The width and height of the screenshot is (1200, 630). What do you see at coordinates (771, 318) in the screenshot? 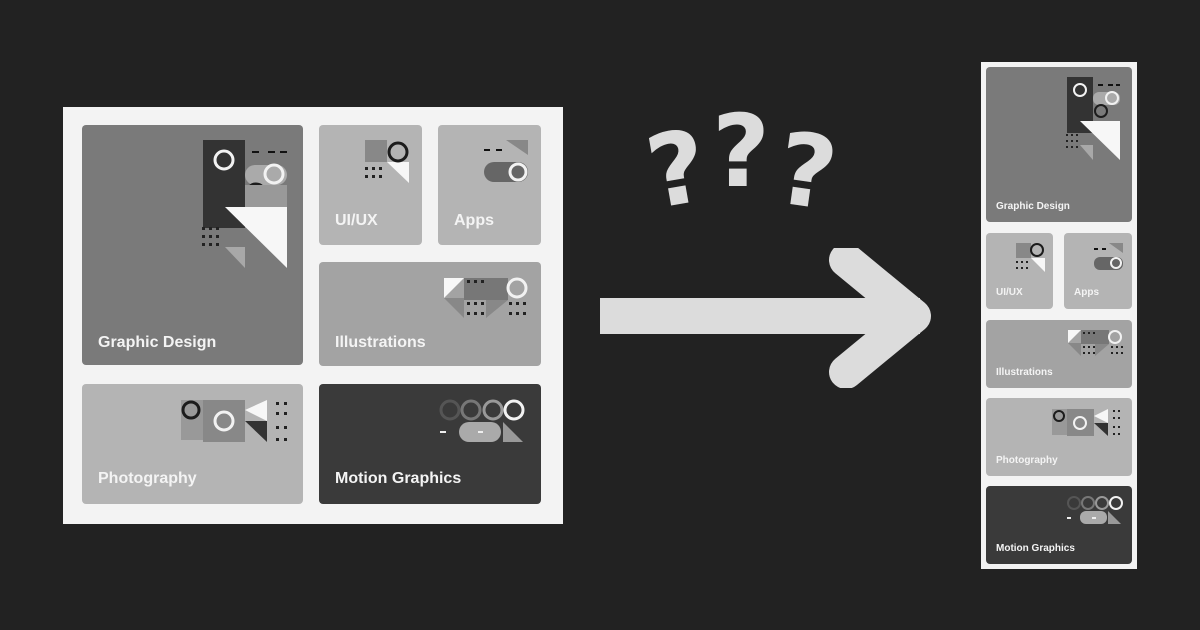
I see `right-arrow-icon` at bounding box center [771, 318].